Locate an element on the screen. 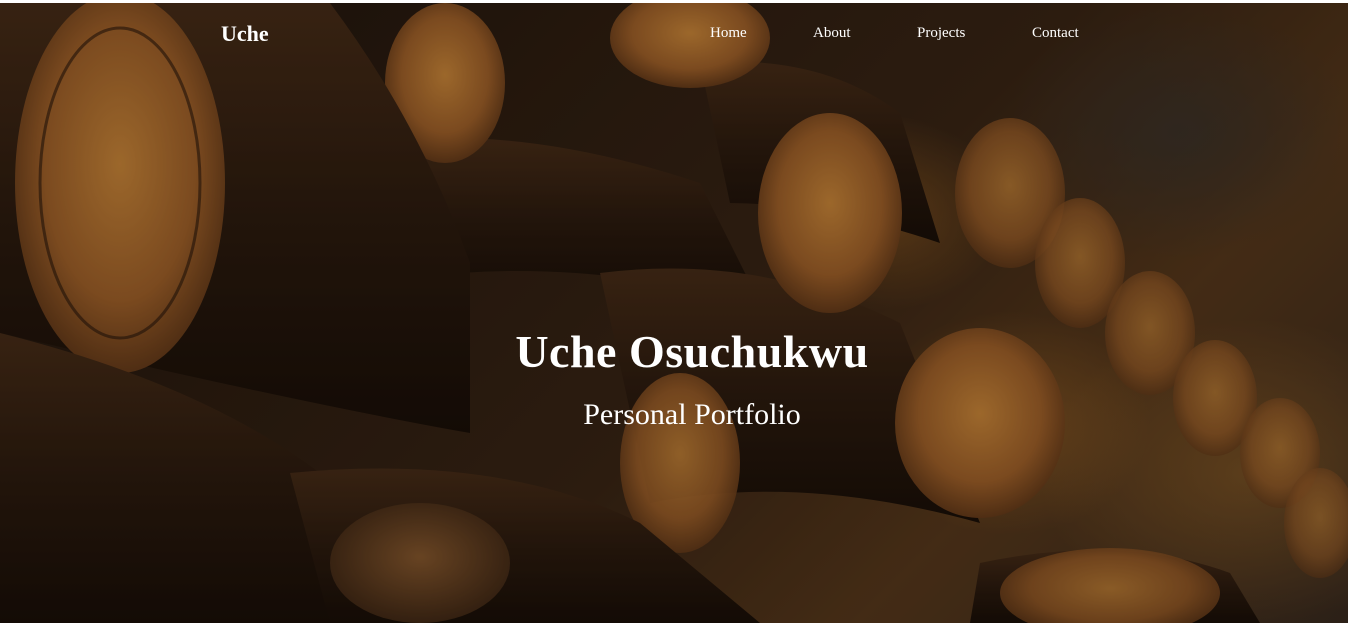  nav-link-contact: Contact is located at coordinates (1055, 33).